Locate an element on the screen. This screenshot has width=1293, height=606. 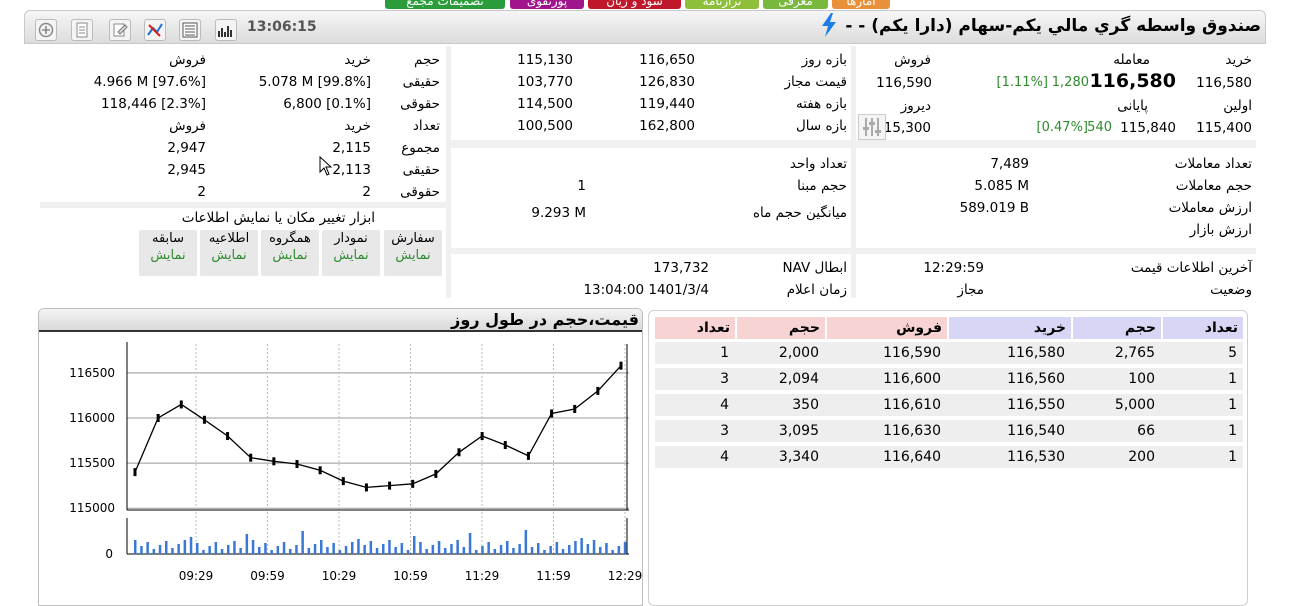
status-label: وضعیت is located at coordinates (1231, 290).